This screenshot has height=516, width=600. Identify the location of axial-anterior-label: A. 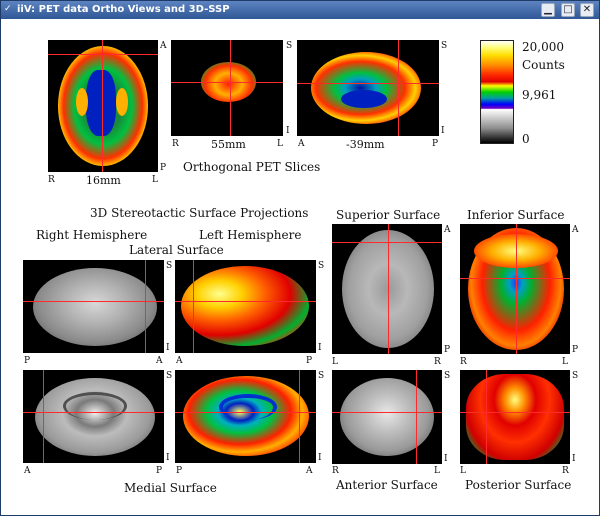
(163, 46).